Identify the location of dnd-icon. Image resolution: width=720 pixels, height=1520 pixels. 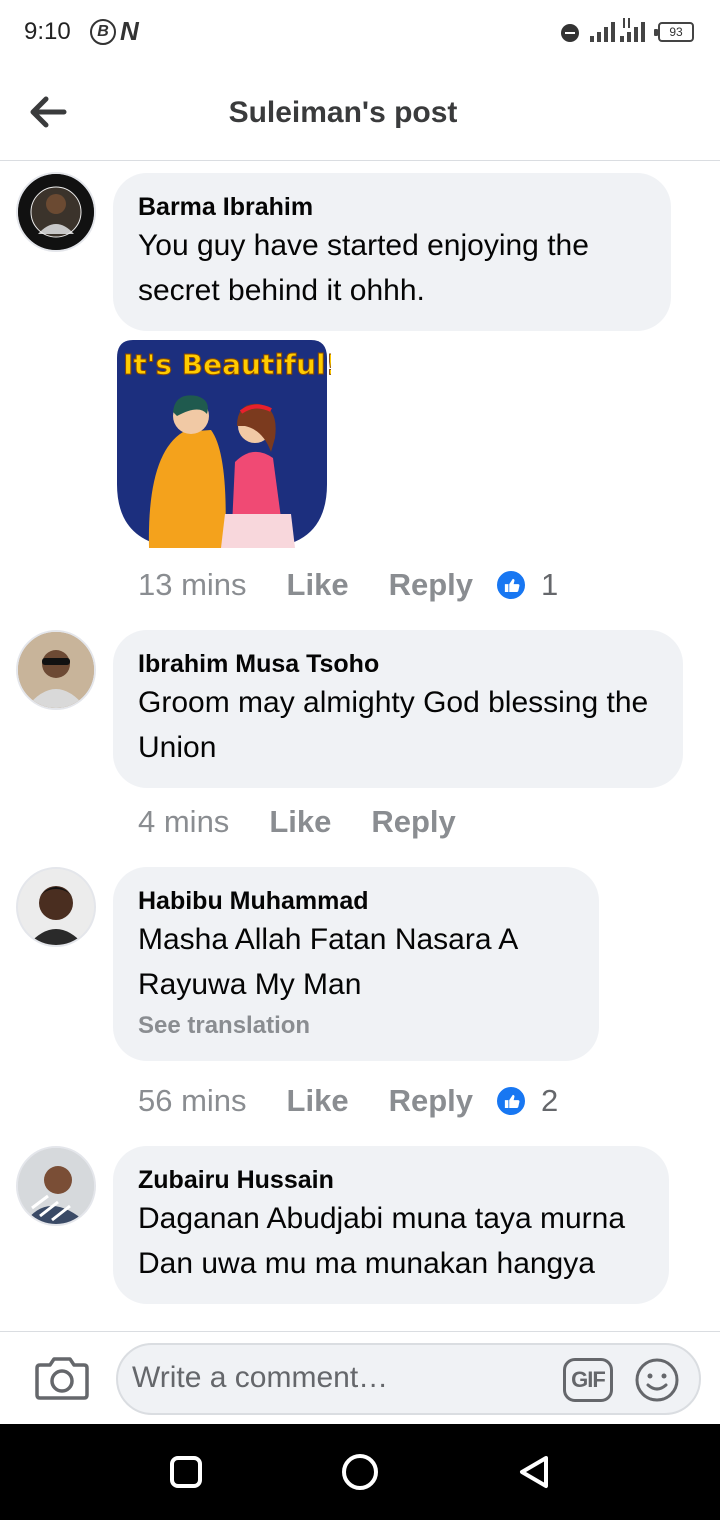
(570, 33).